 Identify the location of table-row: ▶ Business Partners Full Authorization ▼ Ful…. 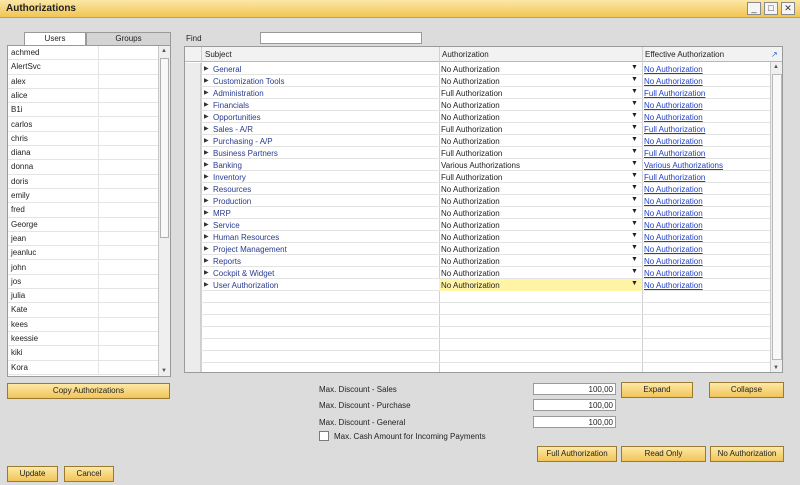
(477, 153).